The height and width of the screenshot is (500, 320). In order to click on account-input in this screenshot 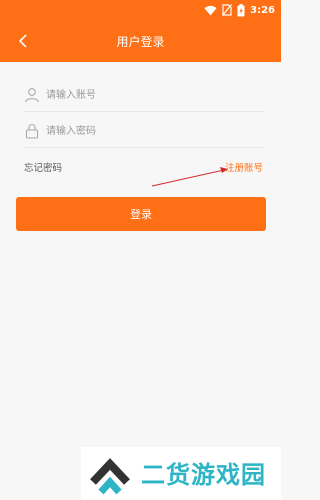, I will do `click(151, 95)`.